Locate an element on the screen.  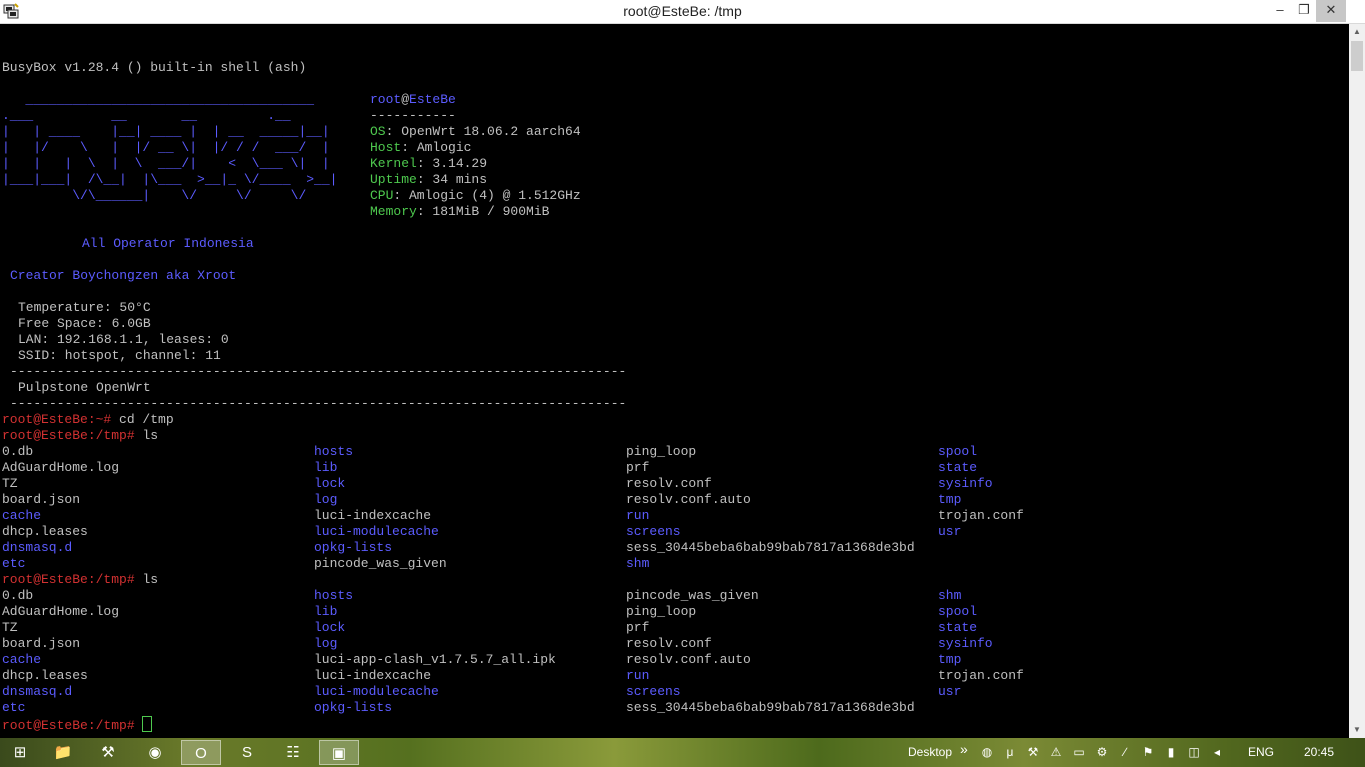
flag-icon: ⚑ is located at coordinates (1148, 752).